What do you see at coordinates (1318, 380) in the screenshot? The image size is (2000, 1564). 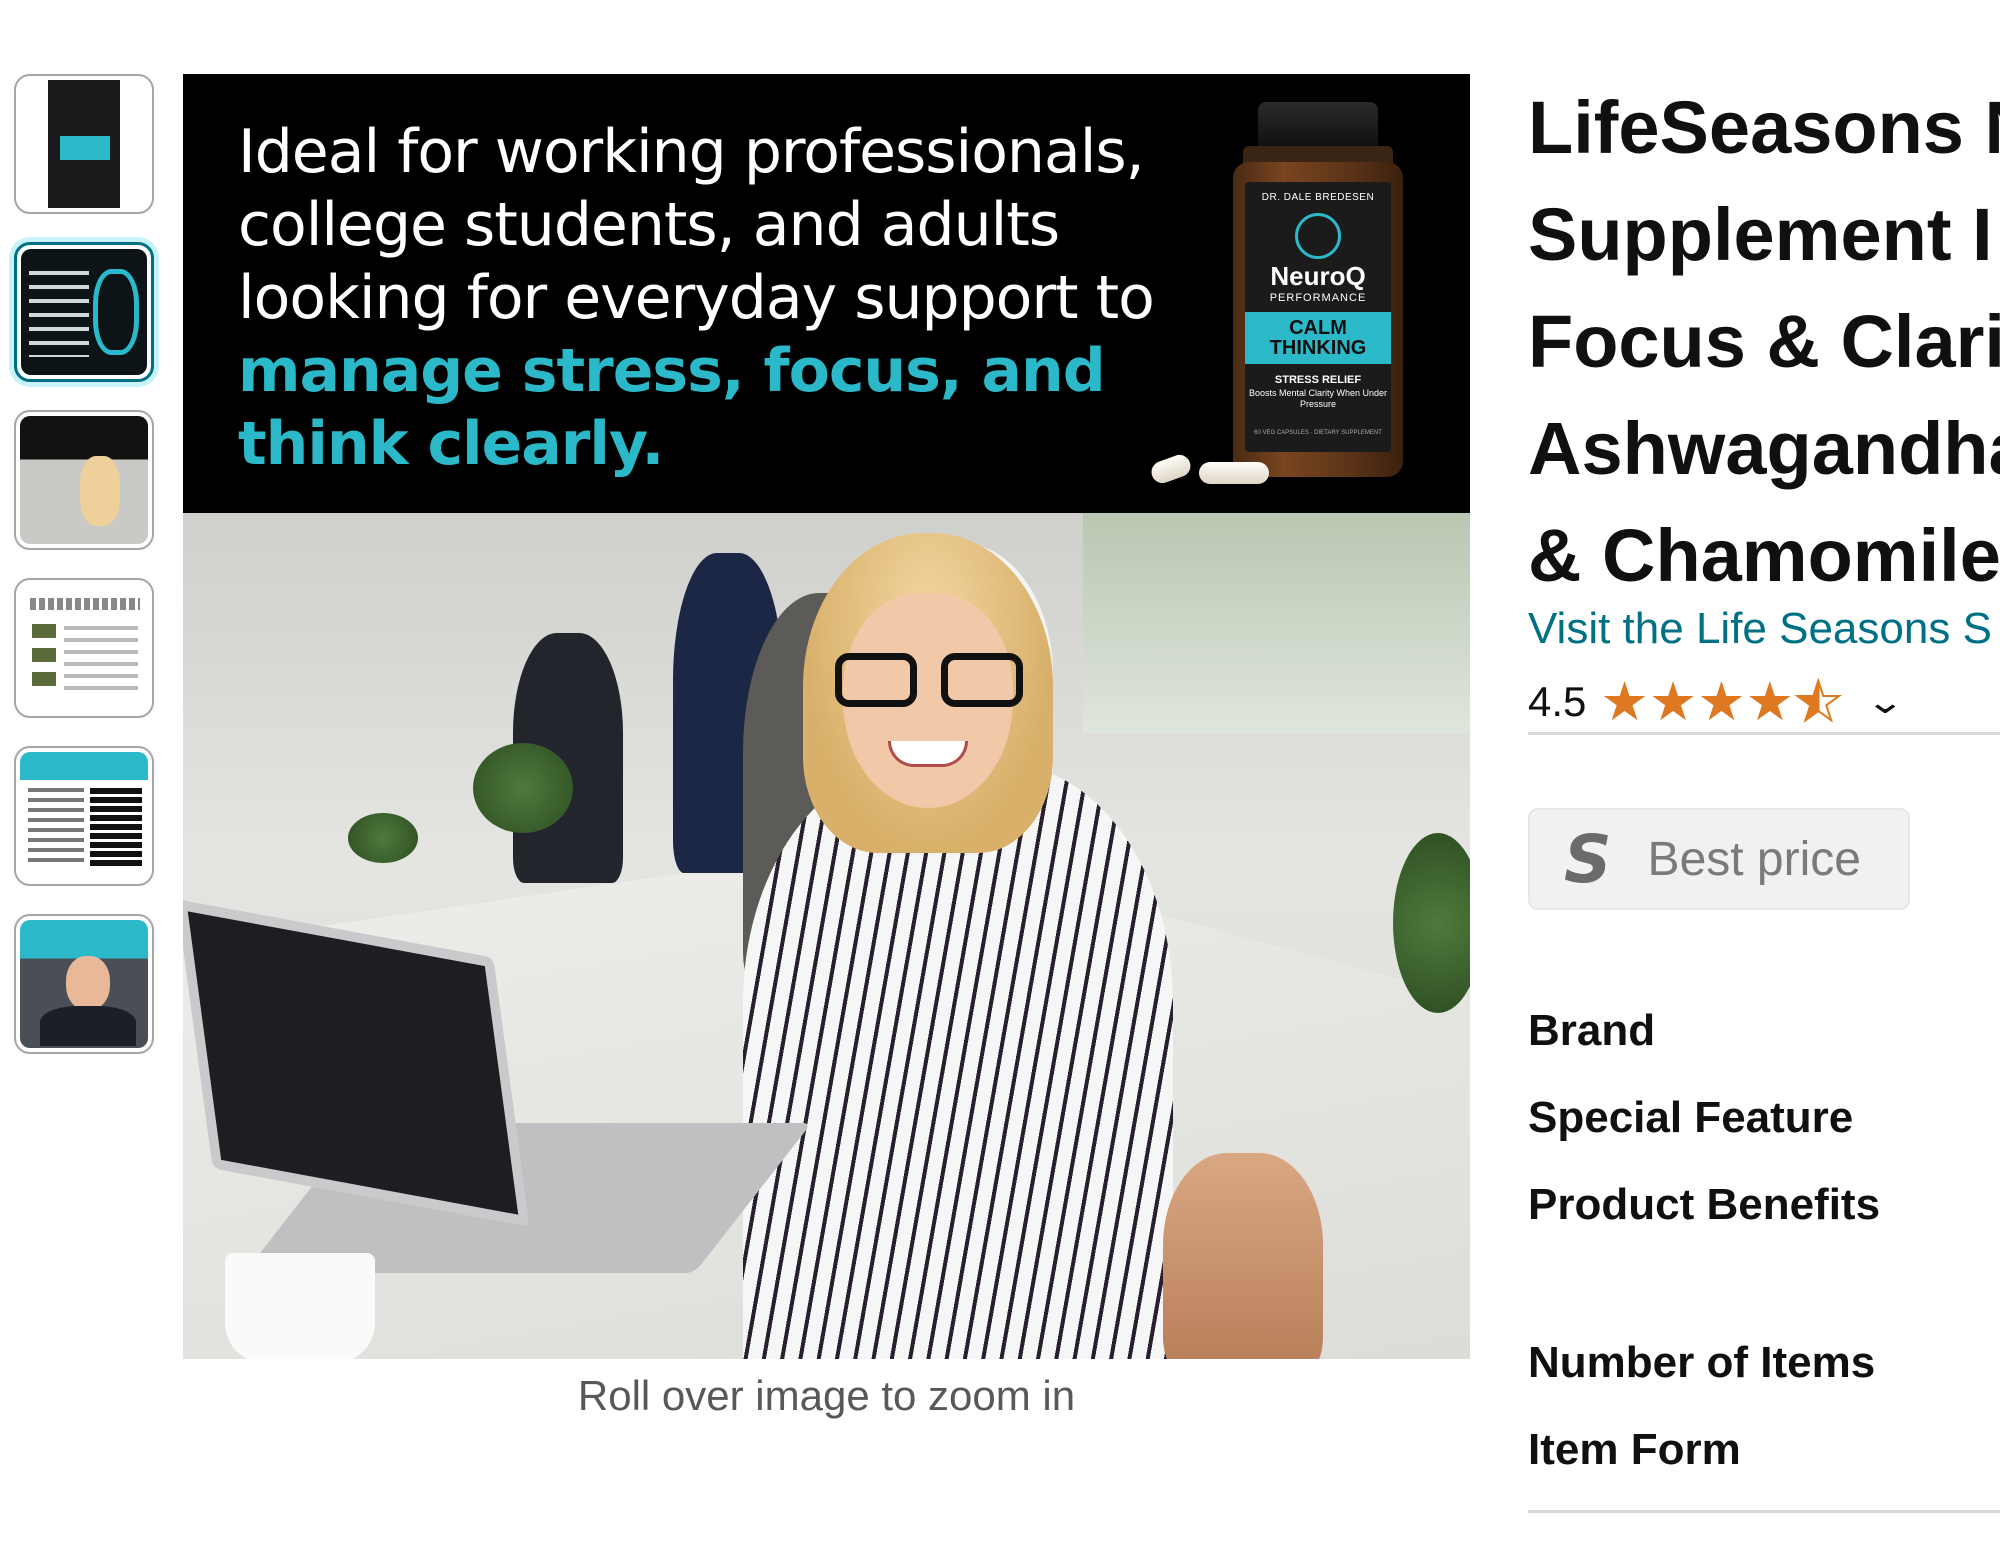 I see `bottle-stress: STRESS RELIEF` at bounding box center [1318, 380].